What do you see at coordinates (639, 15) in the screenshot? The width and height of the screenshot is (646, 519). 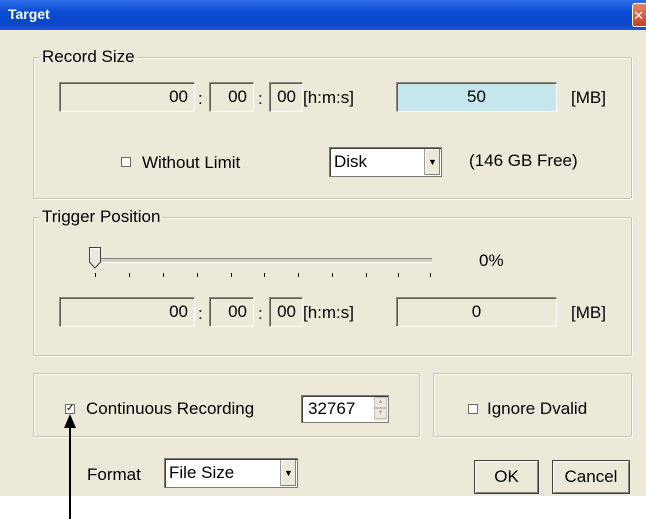 I see `close-icon: ✕` at bounding box center [639, 15].